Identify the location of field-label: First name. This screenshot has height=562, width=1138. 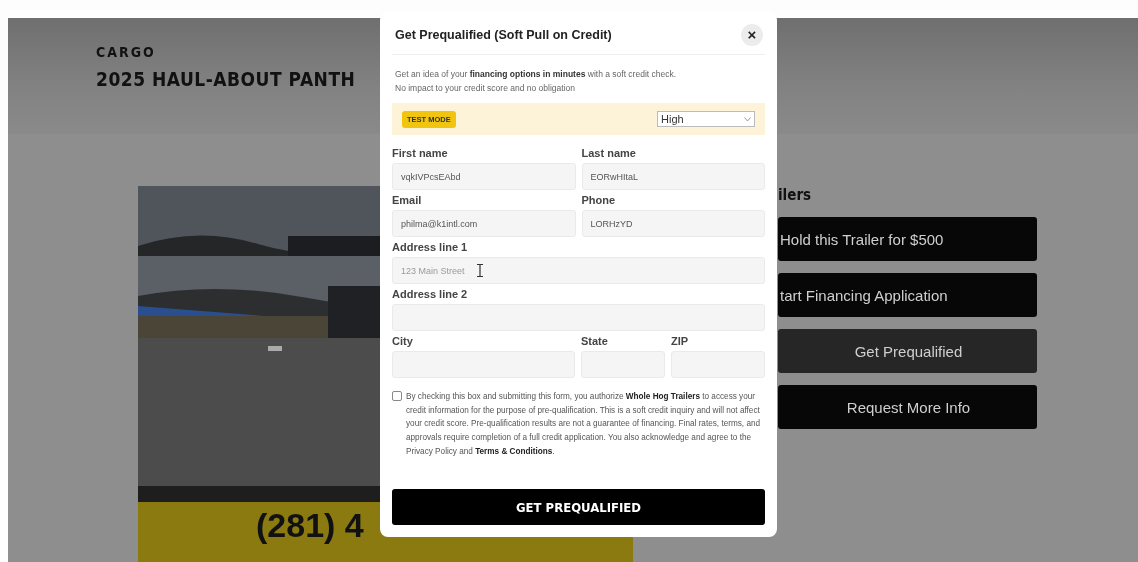
(420, 153).